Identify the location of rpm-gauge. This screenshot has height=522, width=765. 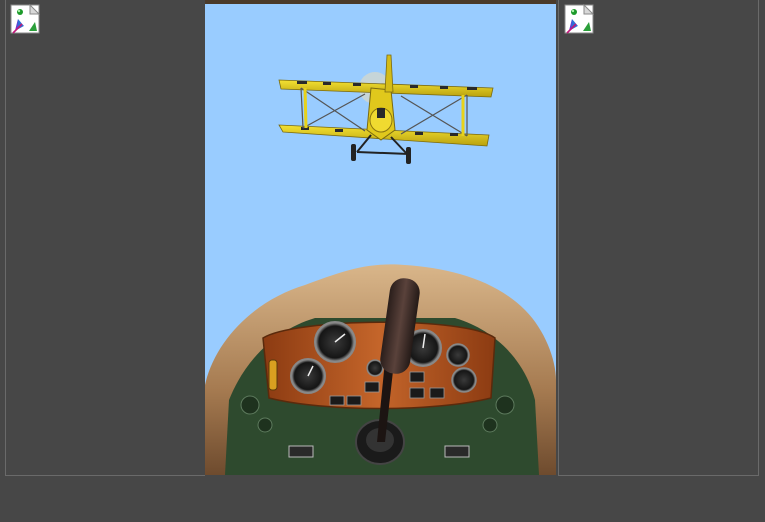
(458, 355).